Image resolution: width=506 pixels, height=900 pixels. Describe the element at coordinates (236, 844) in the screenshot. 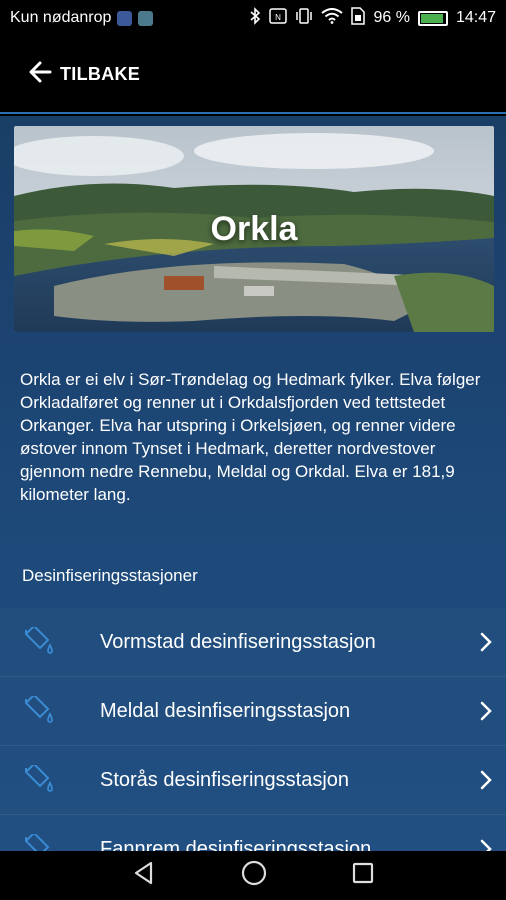

I see `station-label: Fannrem desinfiseringsstasjon` at that location.